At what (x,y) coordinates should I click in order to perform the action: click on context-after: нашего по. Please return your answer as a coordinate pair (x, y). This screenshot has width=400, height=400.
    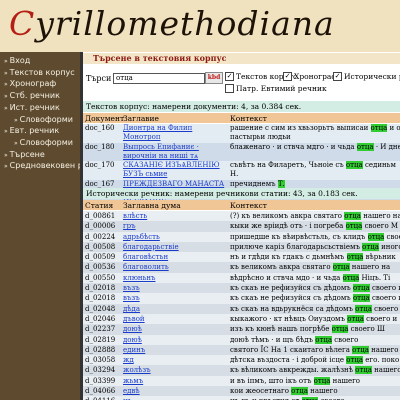
    Looking at the image, I should click on (387, 370).